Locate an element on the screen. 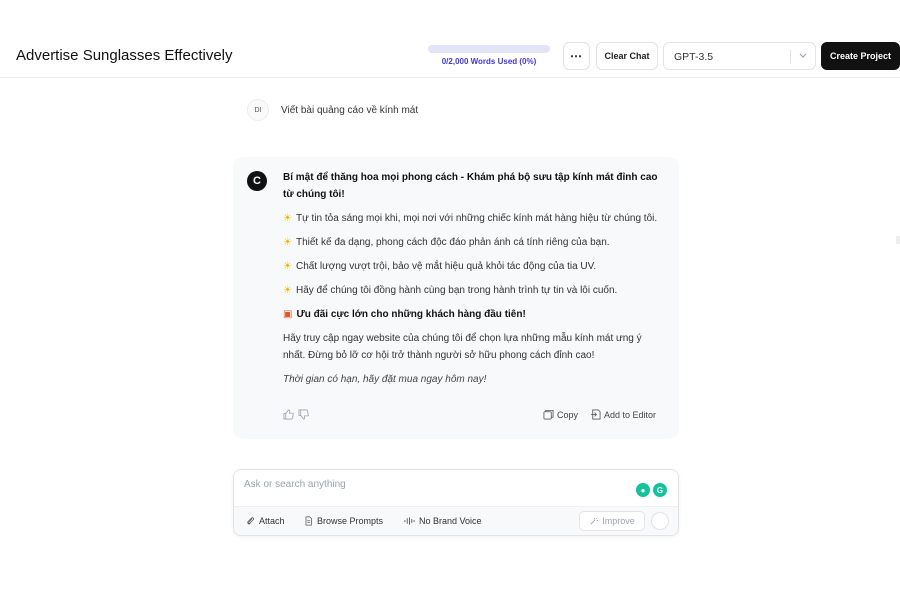 This screenshot has height=600, width=900. thumbs-up-icon is located at coordinates (288, 414).